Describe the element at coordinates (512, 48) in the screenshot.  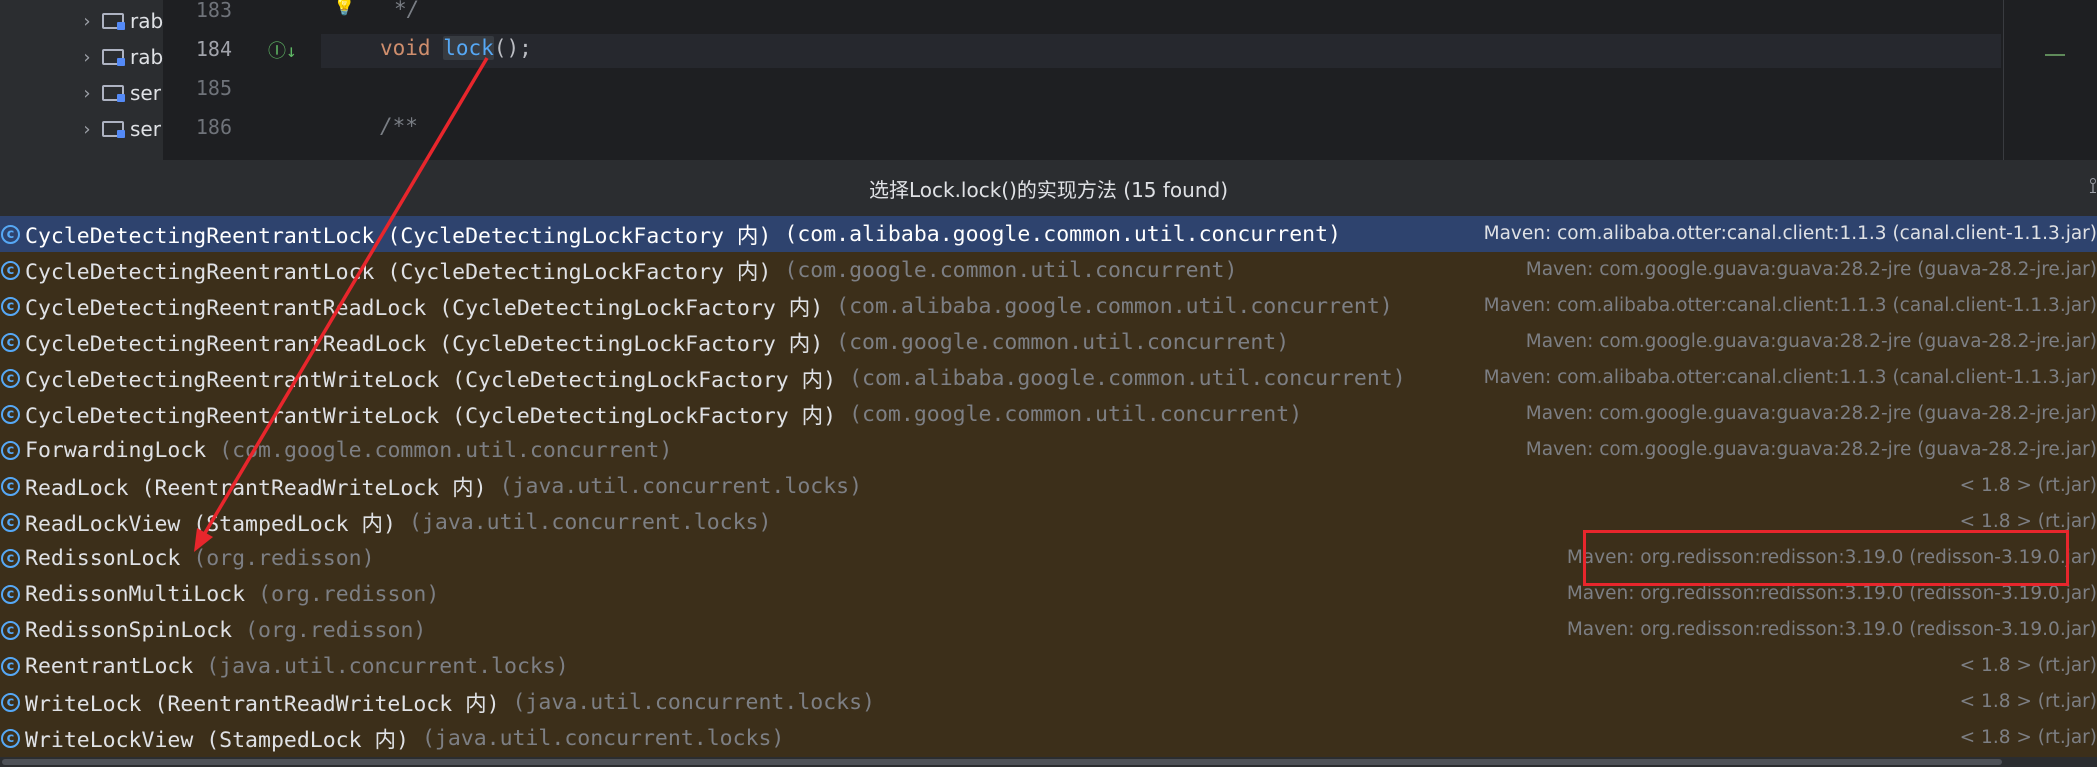
I see `code-parens: ();` at that location.